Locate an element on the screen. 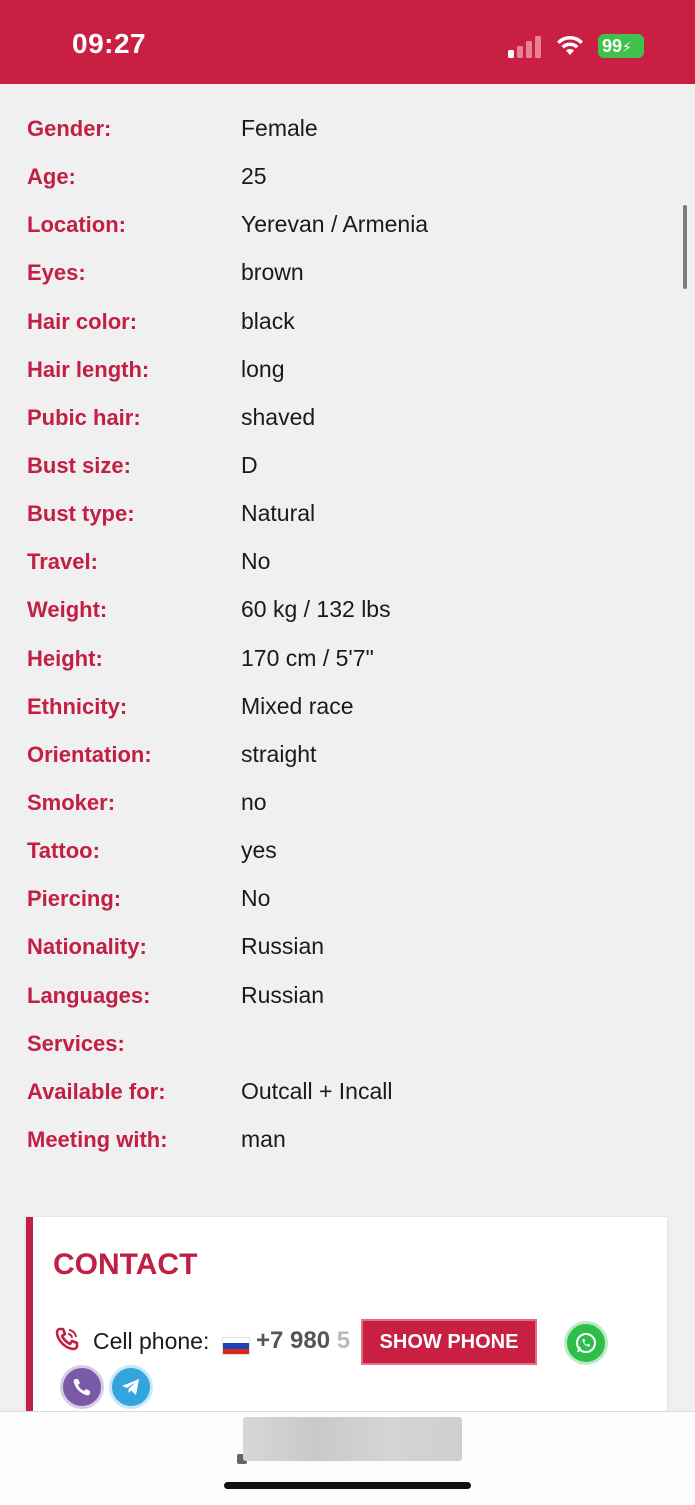  detail-value: shaved is located at coordinates (278, 416).